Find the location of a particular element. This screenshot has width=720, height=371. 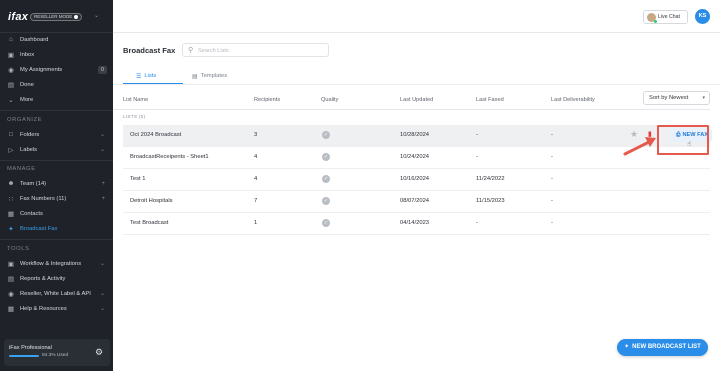

sidebar-item-broadcast-fax: ✦ Broadcast Fax is located at coordinates (56, 228).